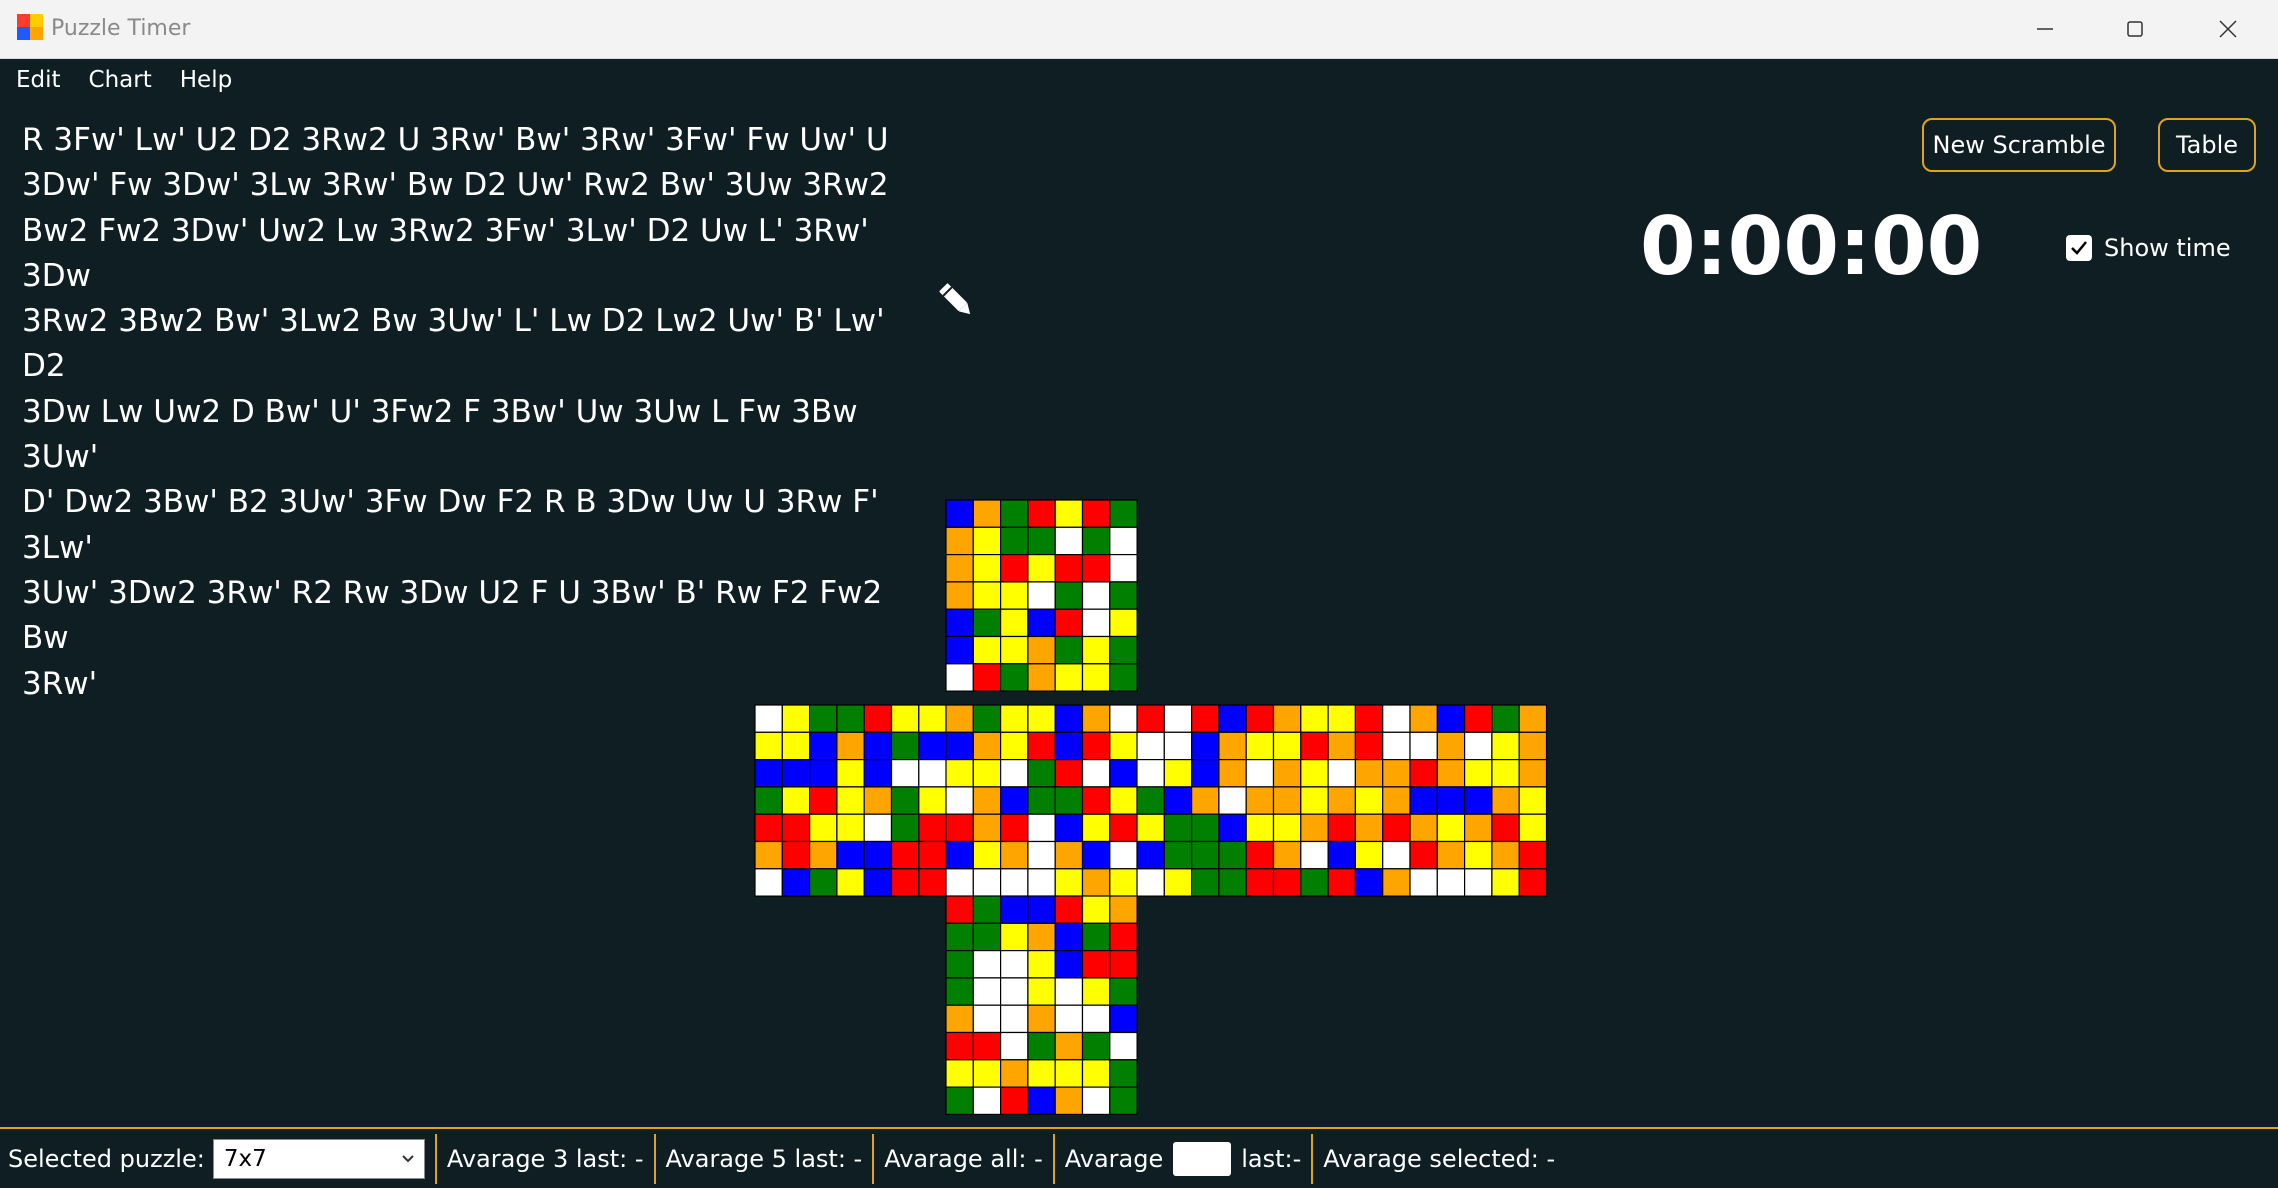 The height and width of the screenshot is (1188, 2278). I want to click on puzzle-select: 7x7, so click(318, 1158).